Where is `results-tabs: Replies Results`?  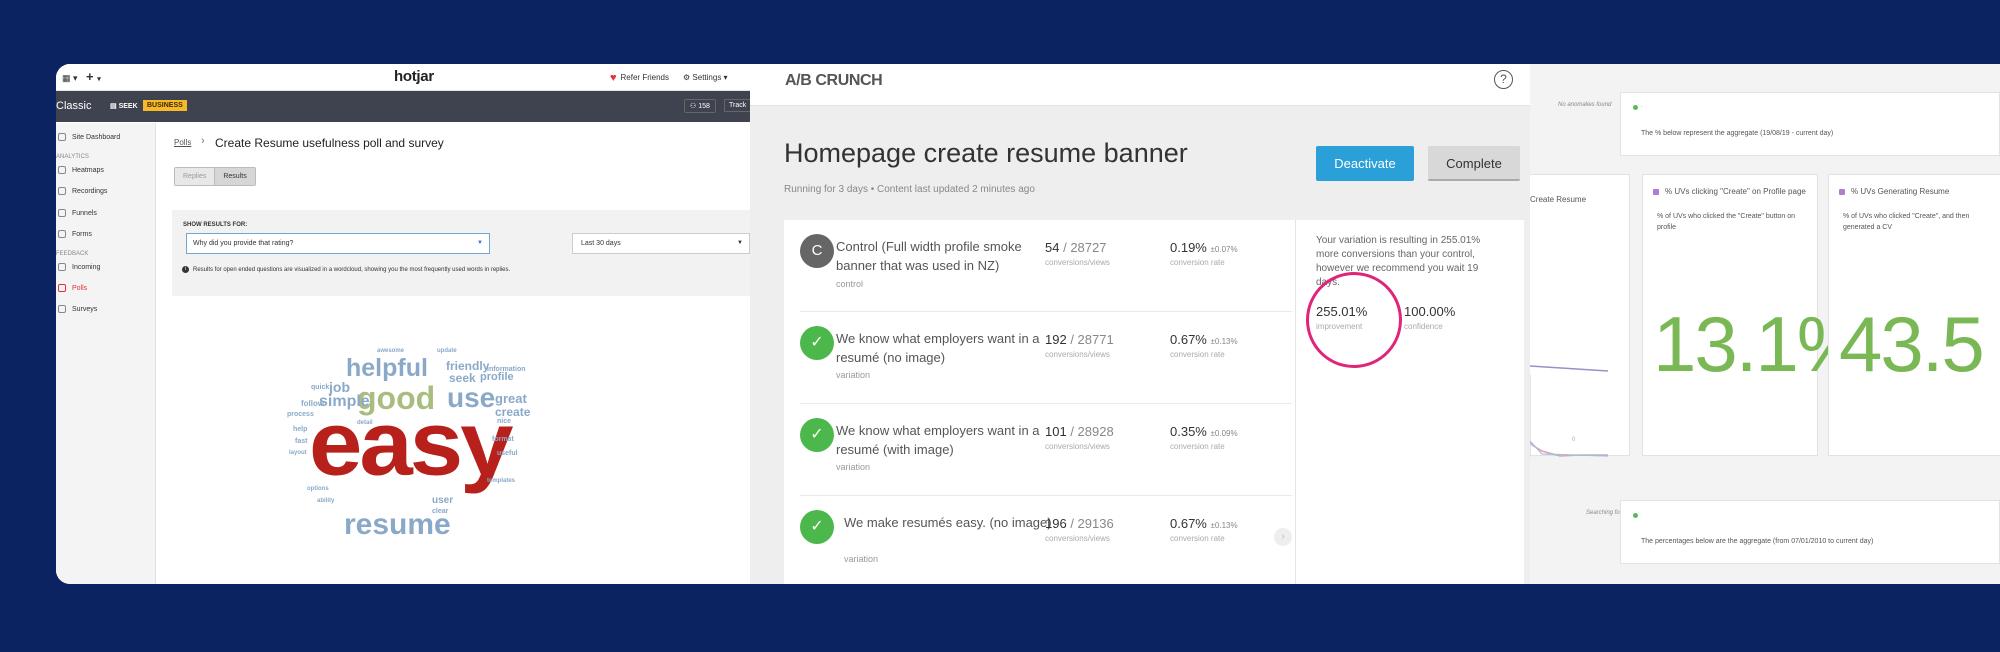
results-tabs: Replies Results is located at coordinates (215, 176).